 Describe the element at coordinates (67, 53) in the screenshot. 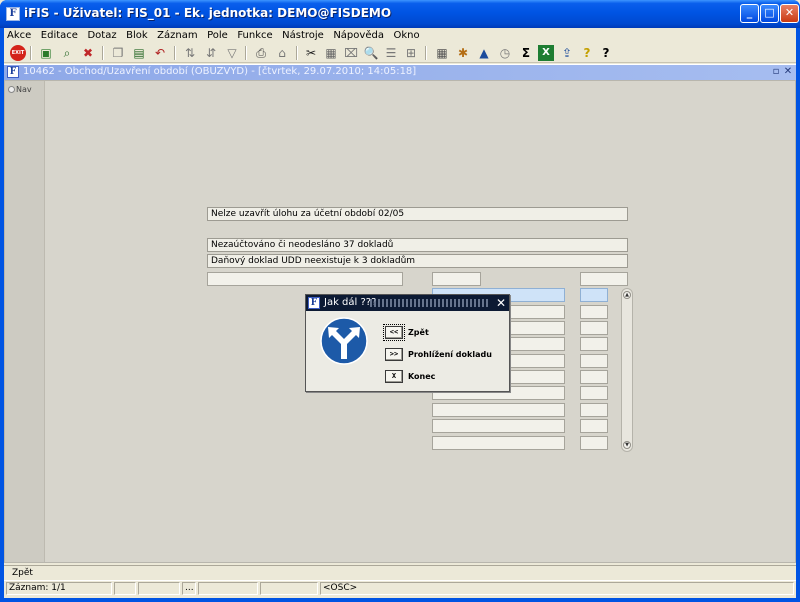

I see `print-preview-icon: ⌕` at that location.